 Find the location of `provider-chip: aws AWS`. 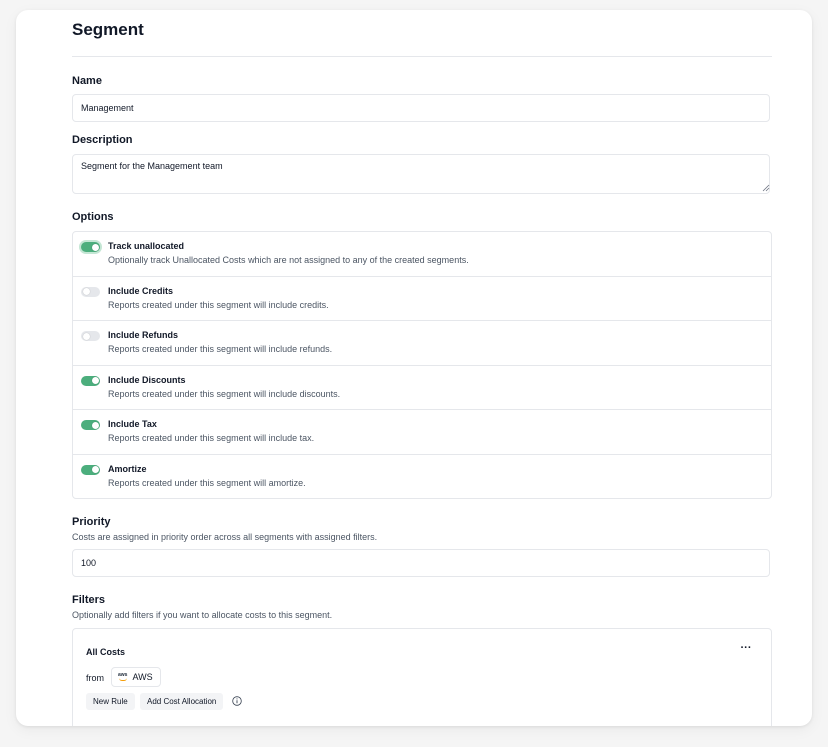

provider-chip: aws AWS is located at coordinates (136, 677).